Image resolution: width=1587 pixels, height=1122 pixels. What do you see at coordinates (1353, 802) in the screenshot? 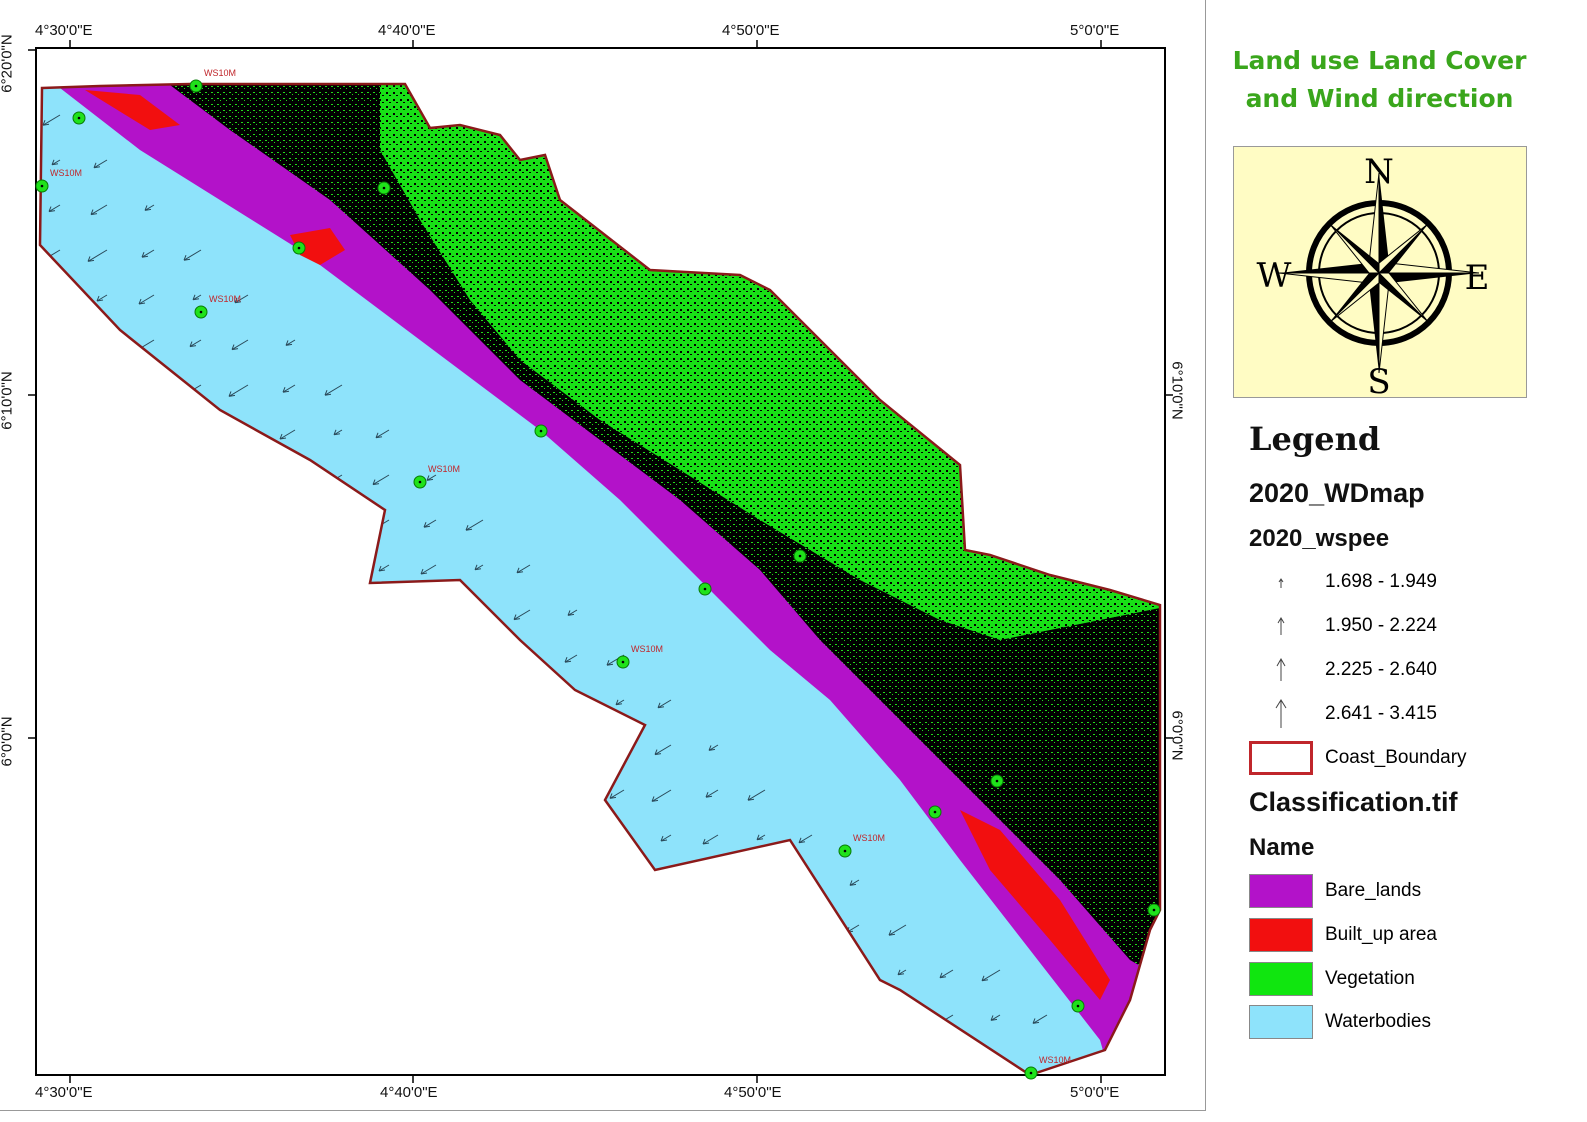
I see `legend-layer-classification: Classification.tif` at bounding box center [1353, 802].